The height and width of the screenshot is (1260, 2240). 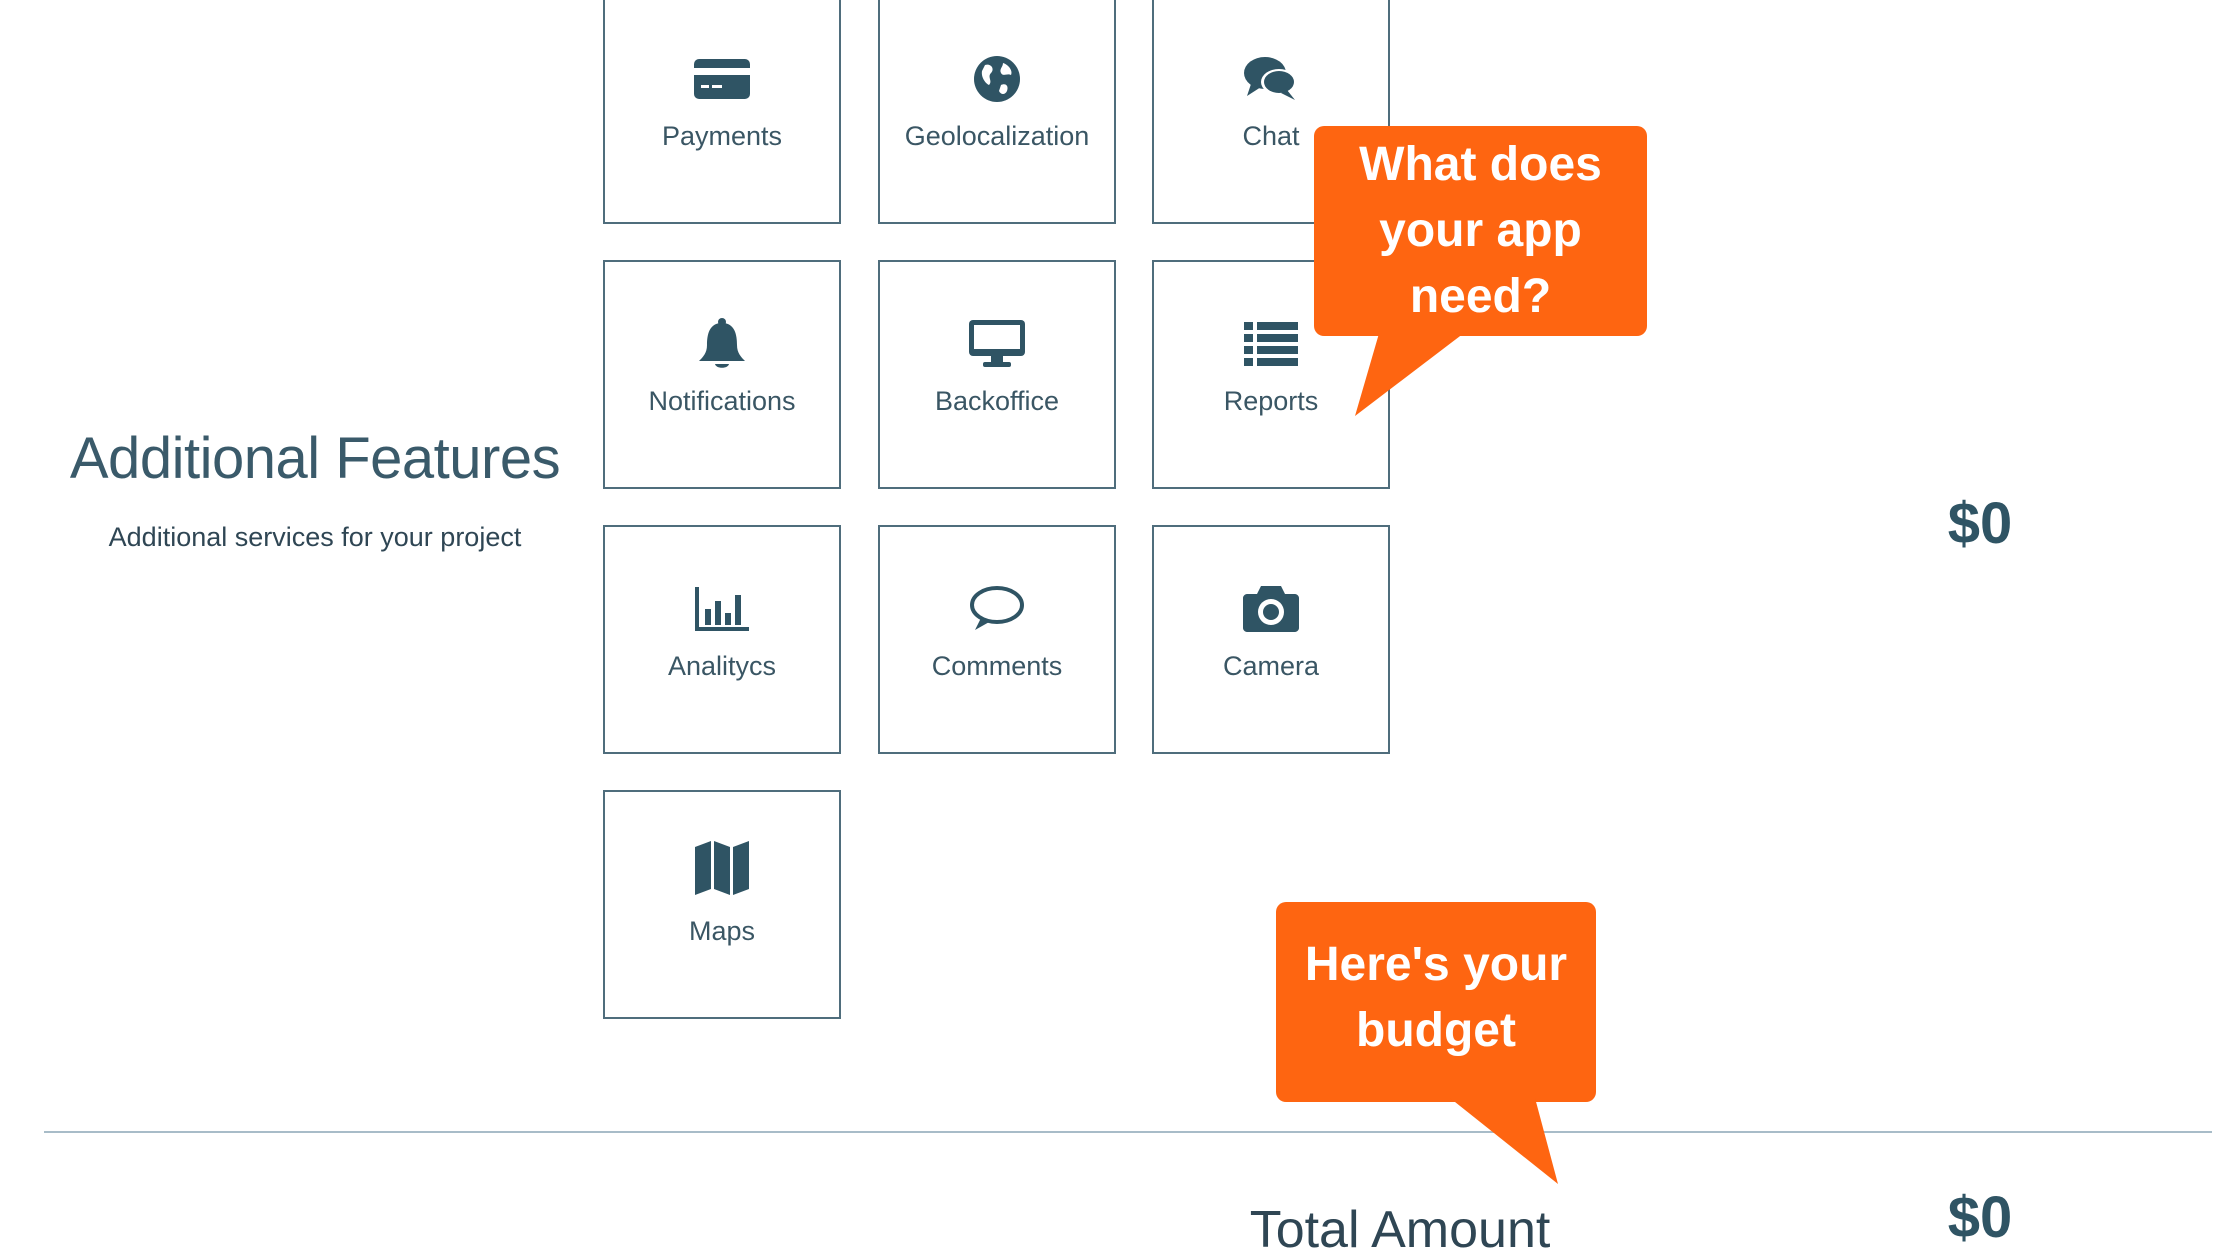 I want to click on section-title: Additional Features, so click(x=315, y=458).